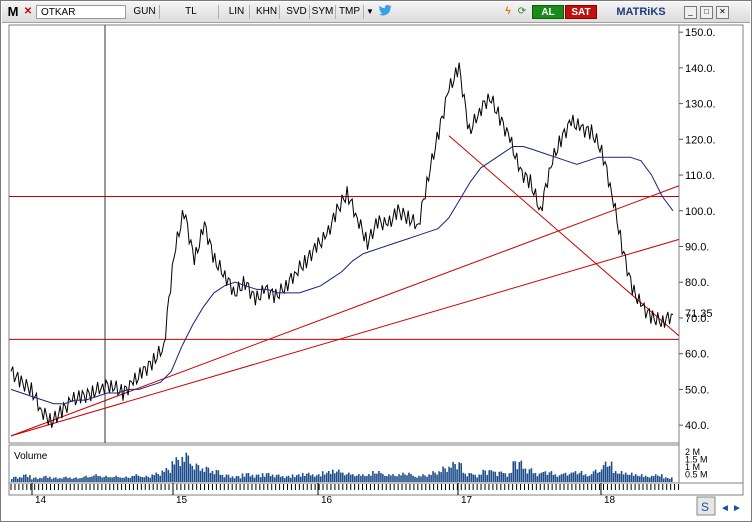  Describe the element at coordinates (690, 12) in the screenshot. I see `minimize-icon: _` at that location.